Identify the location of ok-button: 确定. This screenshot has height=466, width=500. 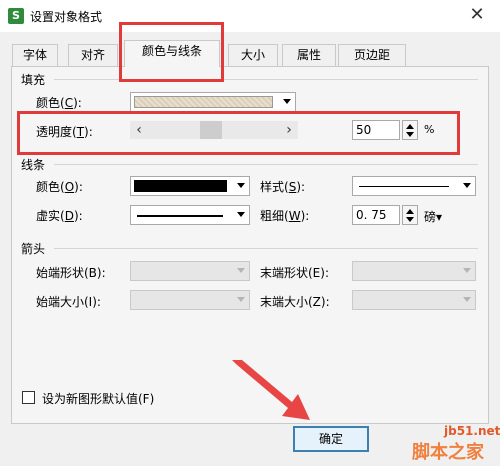
(331, 439).